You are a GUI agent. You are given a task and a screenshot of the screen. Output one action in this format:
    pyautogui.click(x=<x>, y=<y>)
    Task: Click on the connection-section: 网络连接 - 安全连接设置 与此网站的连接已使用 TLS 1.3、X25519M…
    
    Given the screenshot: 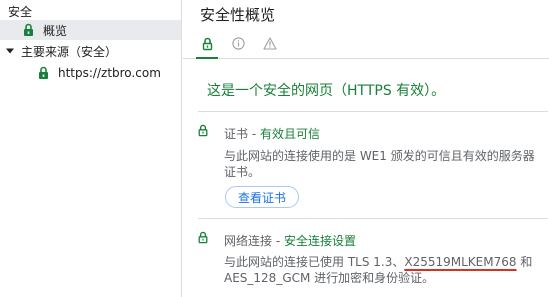 What is the action you would take?
    pyautogui.click(x=373, y=258)
    